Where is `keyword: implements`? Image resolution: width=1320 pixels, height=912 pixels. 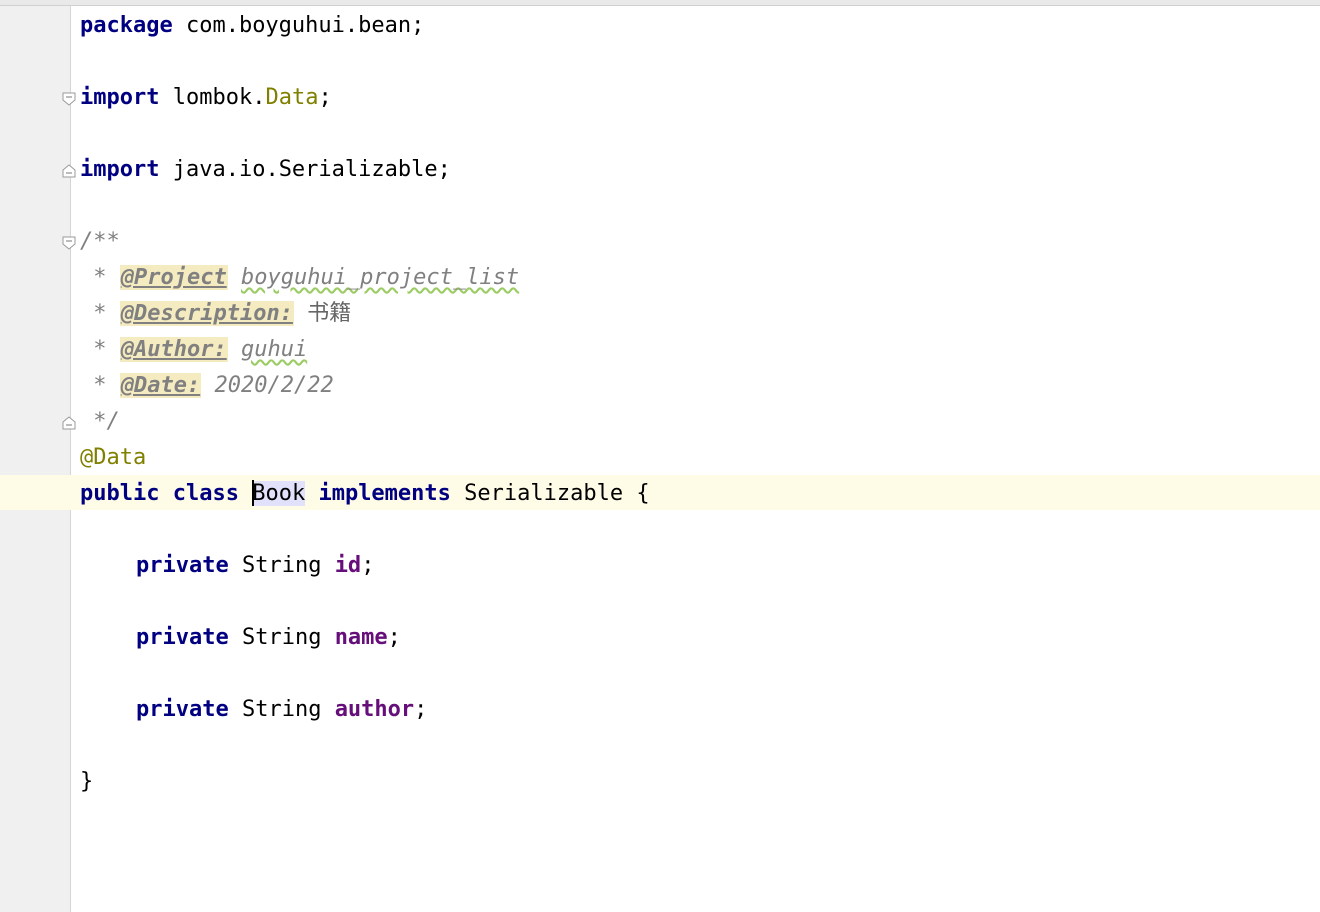
keyword: implements is located at coordinates (384, 493).